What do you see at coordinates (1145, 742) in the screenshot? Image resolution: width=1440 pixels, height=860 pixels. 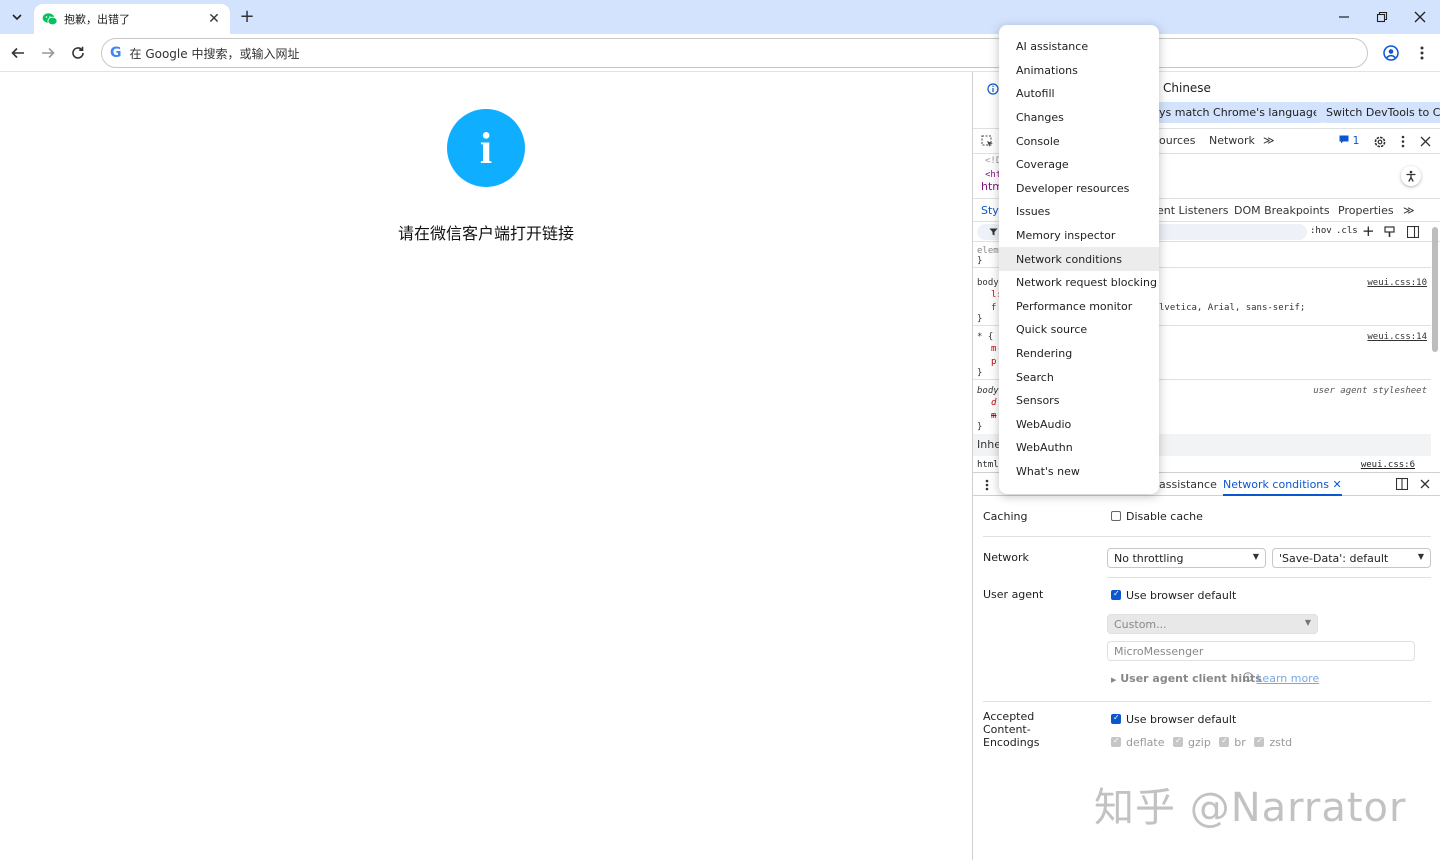 I see `encoding-deflate: deflate` at bounding box center [1145, 742].